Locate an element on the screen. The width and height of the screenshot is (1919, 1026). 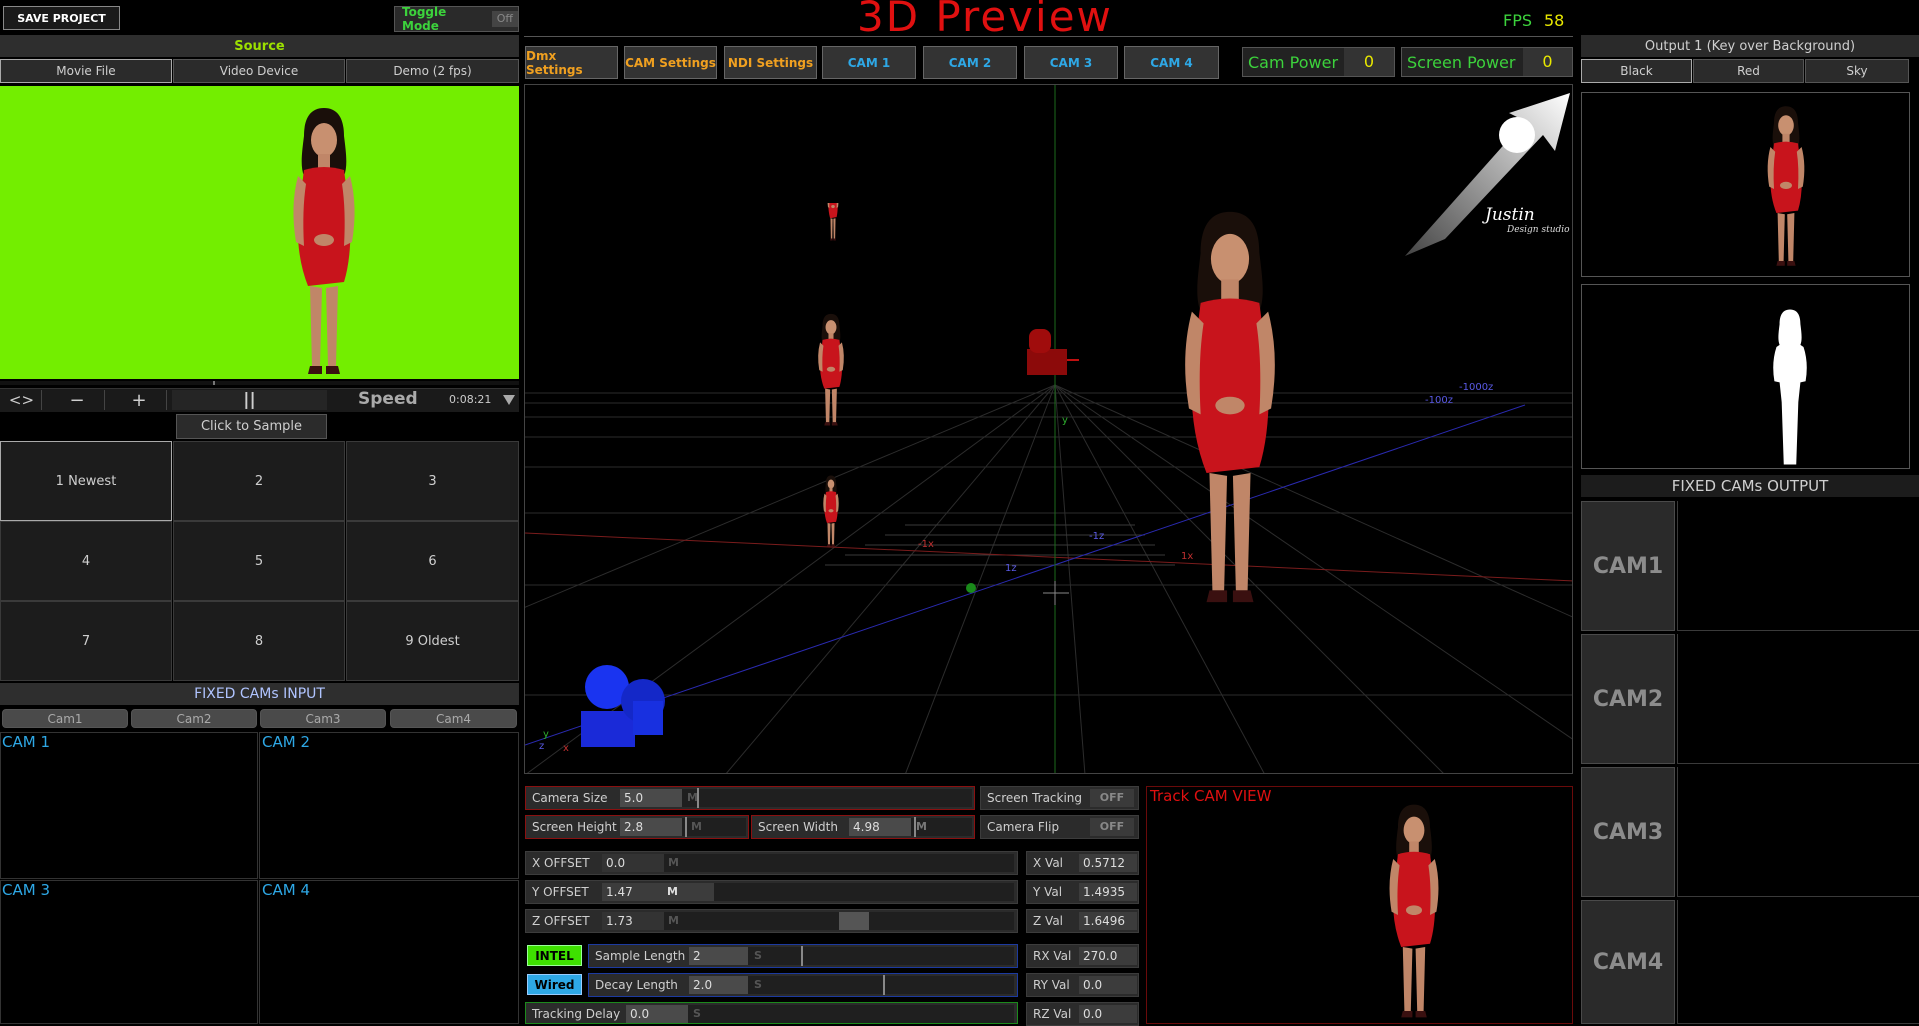
cam2-button: CAM 2 is located at coordinates (970, 62).